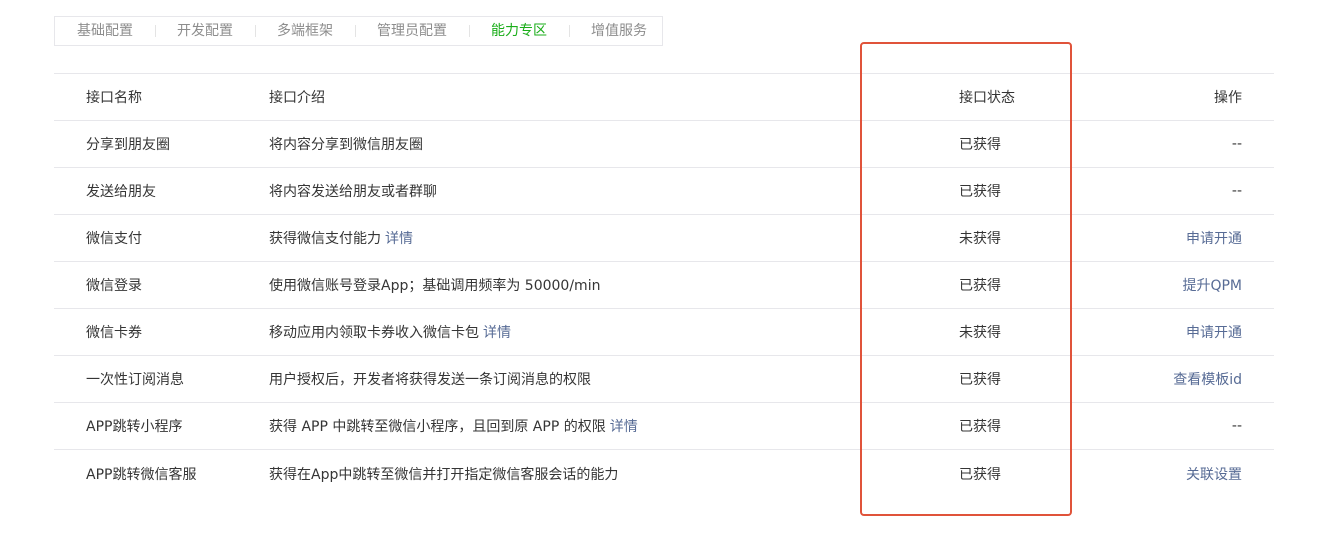  Describe the element at coordinates (128, 145) in the screenshot. I see `row-name: 分享到朋友圈` at that location.